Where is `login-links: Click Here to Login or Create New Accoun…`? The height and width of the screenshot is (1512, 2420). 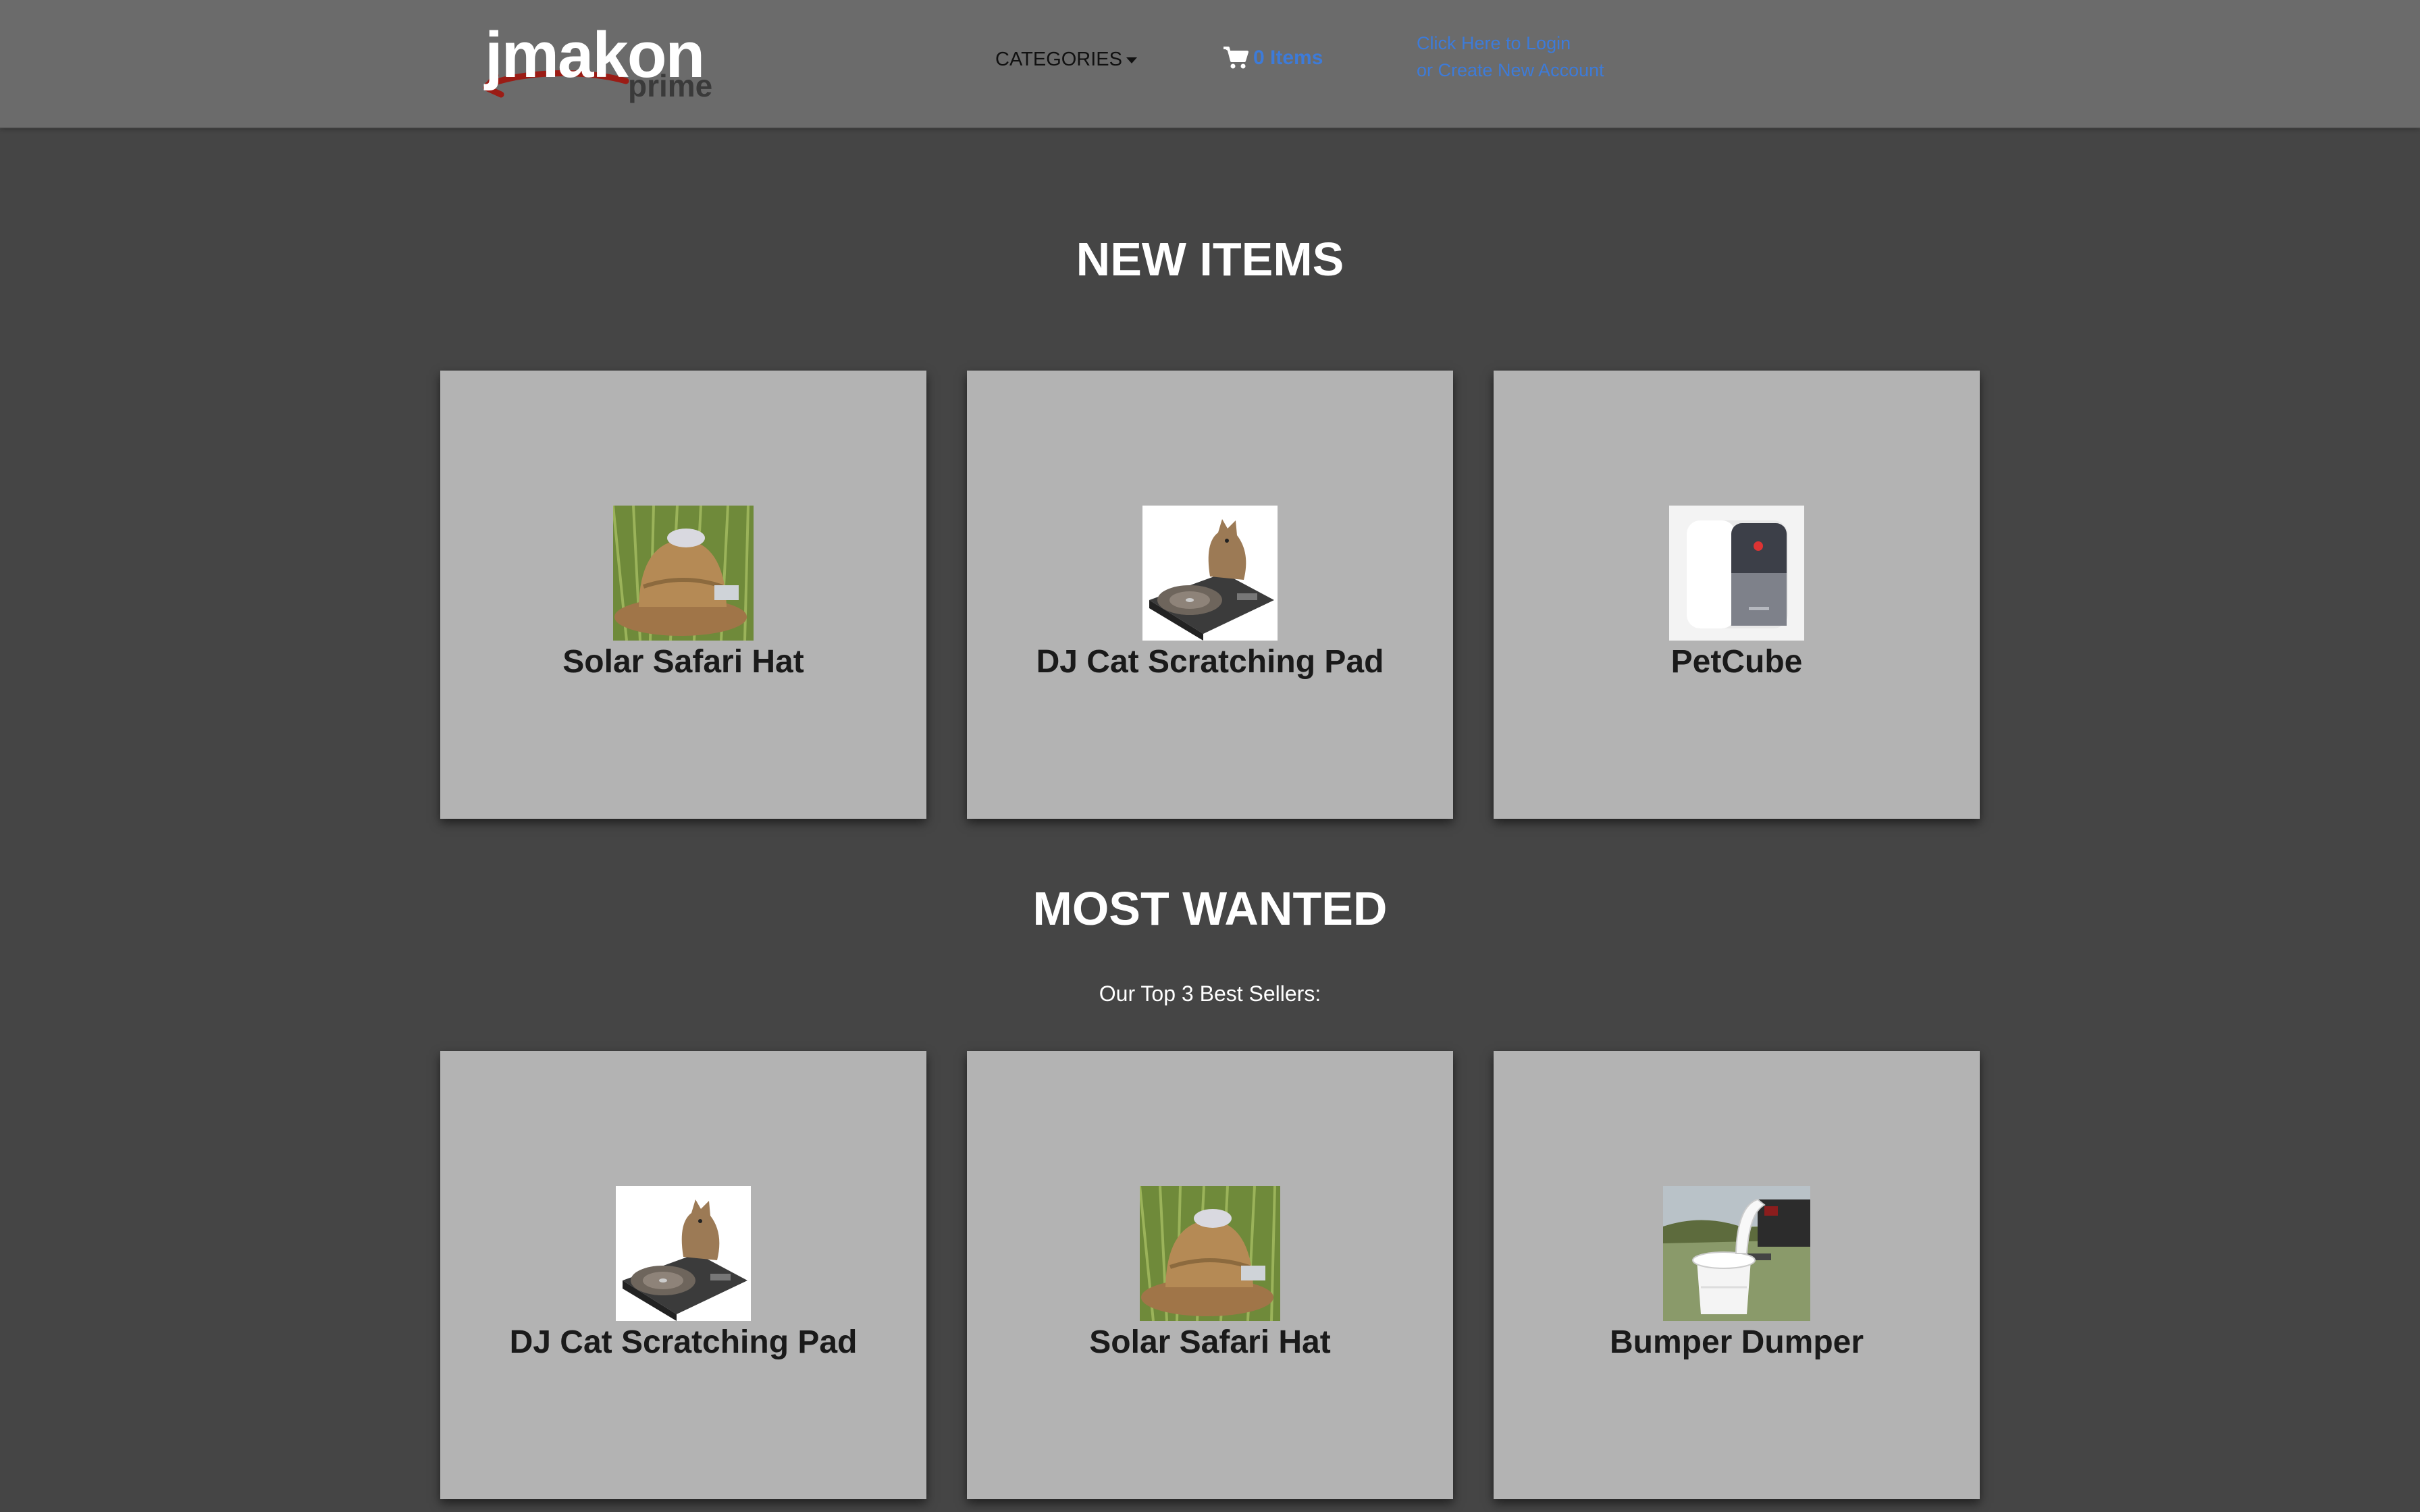 login-links: Click Here to Login or Create New Accoun… is located at coordinates (1510, 57).